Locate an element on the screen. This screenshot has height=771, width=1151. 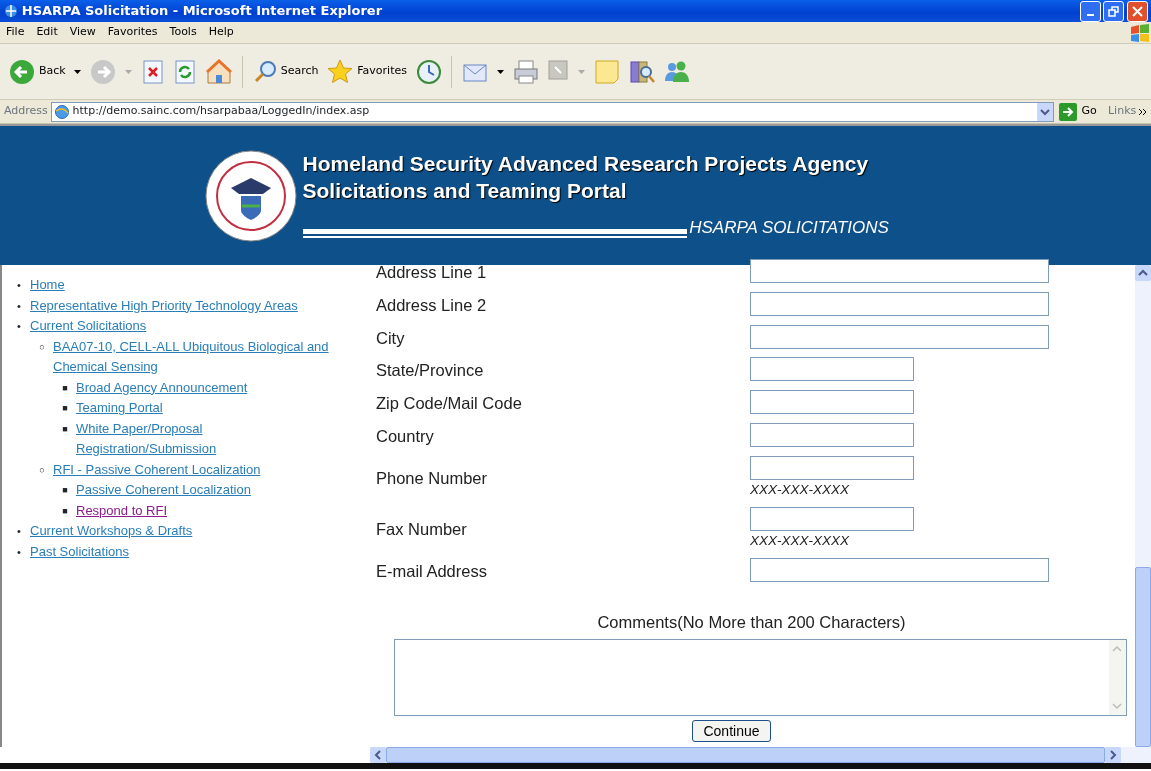
page-globe-icon is located at coordinates (61, 111).